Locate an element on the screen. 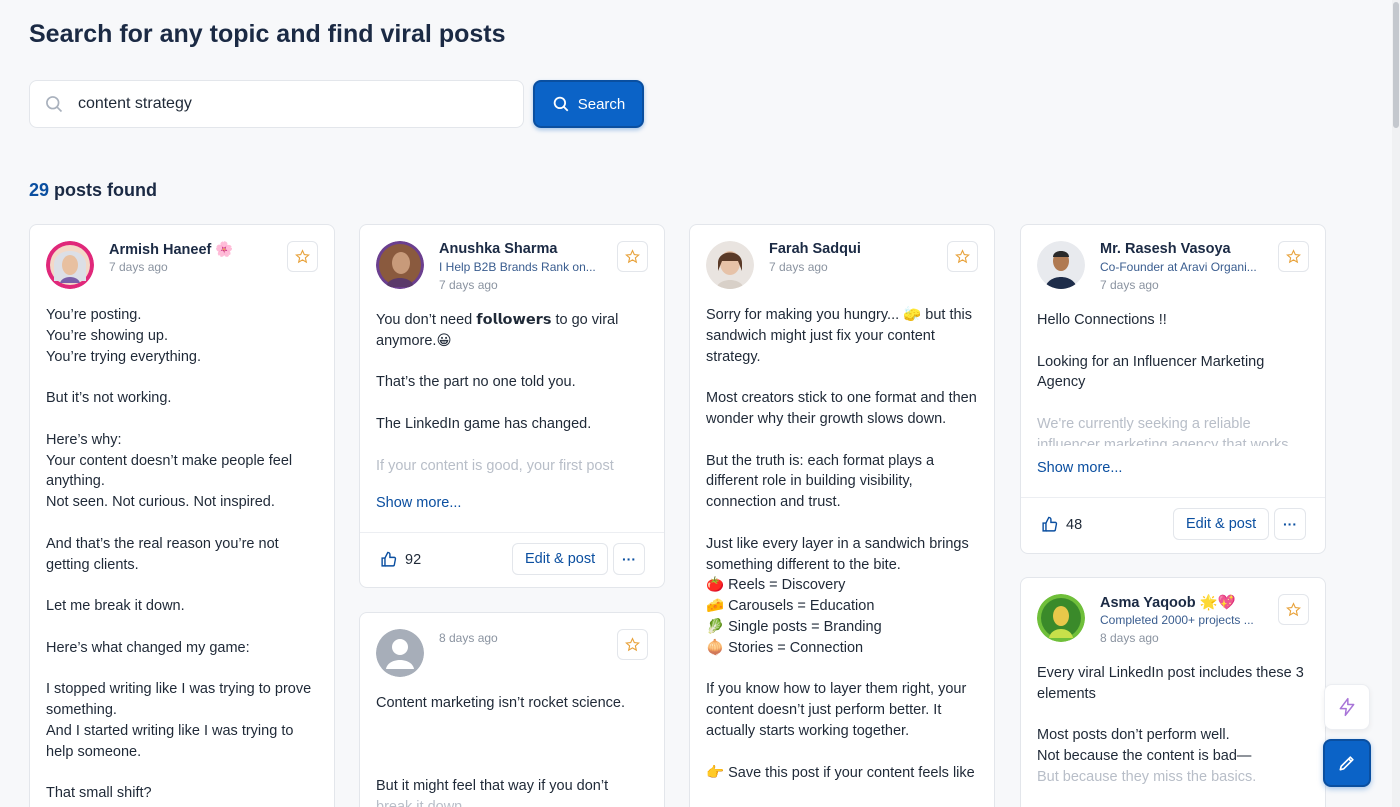  post-body-faded: If your content is good, your first post is located at coordinates (495, 465).